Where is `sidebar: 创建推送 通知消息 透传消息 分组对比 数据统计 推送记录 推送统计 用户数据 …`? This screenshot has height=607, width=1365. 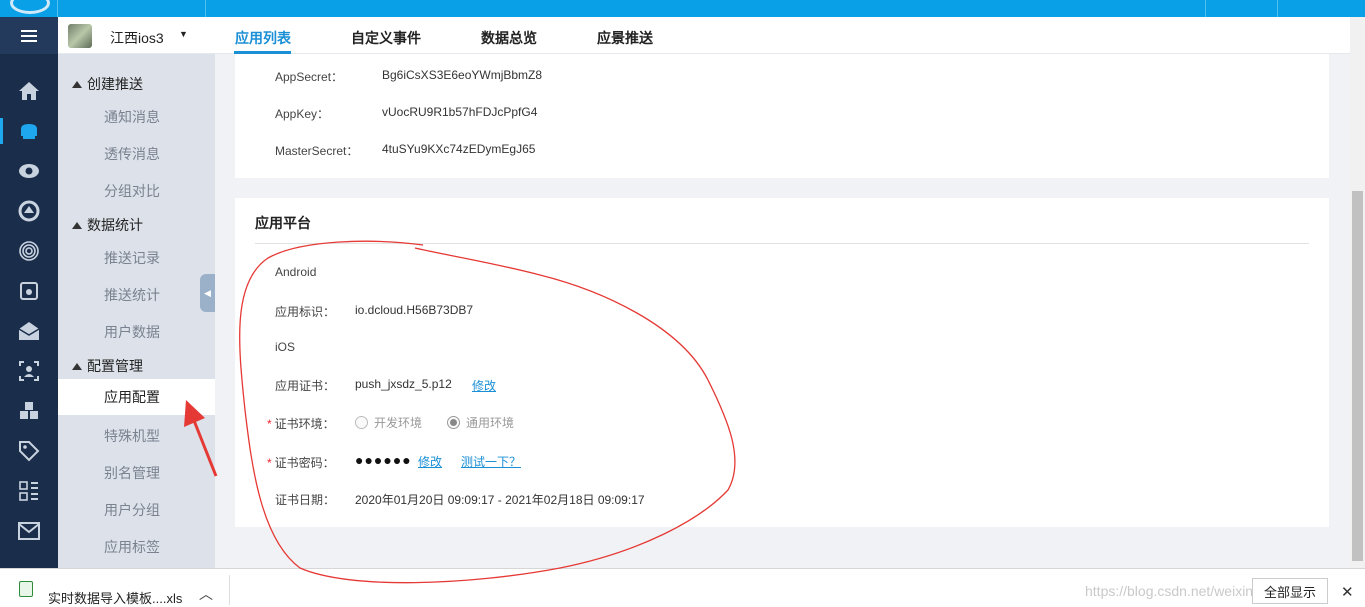
sidebar: 创建推送 通知消息 透传消息 分组对比 数据统计 推送记录 推送统计 用户数据 … is located at coordinates (136, 311).